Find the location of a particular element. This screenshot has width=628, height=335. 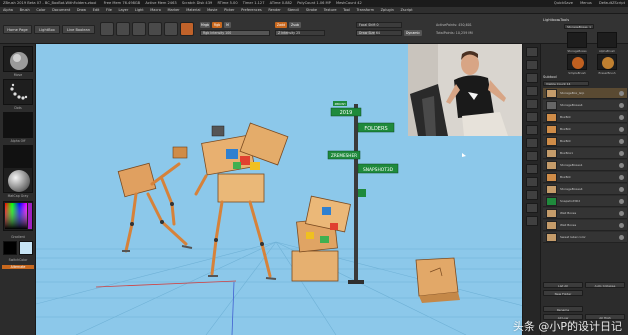

tool-thumb-eraserbrush is located at coordinates (607, 62).